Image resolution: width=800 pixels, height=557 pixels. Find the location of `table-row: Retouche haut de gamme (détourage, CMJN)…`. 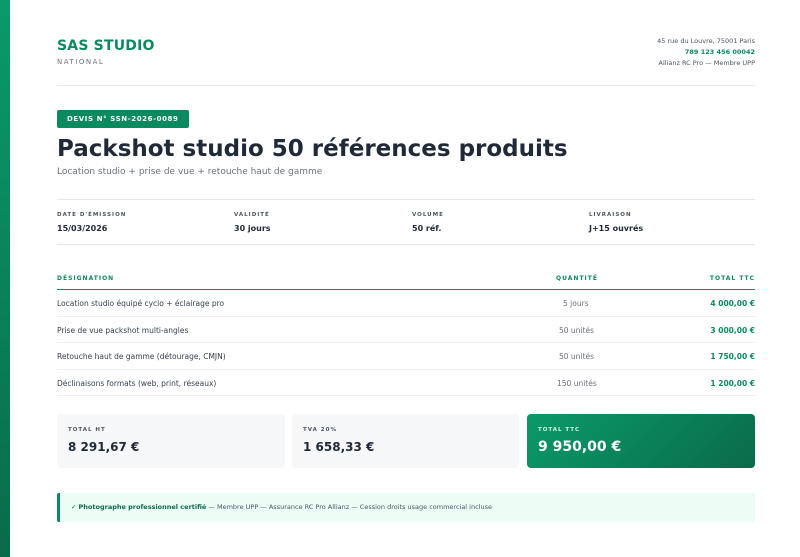

table-row: Retouche haut de gamme (détourage, CMJN)… is located at coordinates (406, 356).